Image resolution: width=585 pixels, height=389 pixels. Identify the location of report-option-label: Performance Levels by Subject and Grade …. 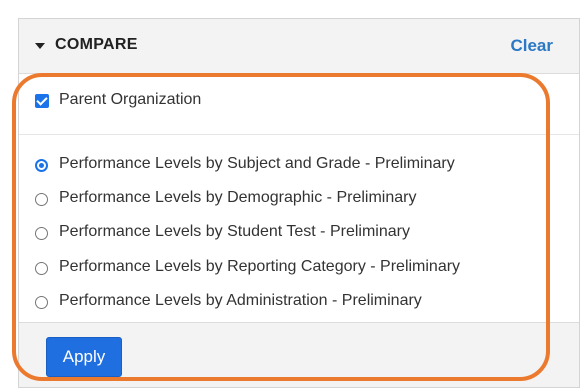
(257, 163).